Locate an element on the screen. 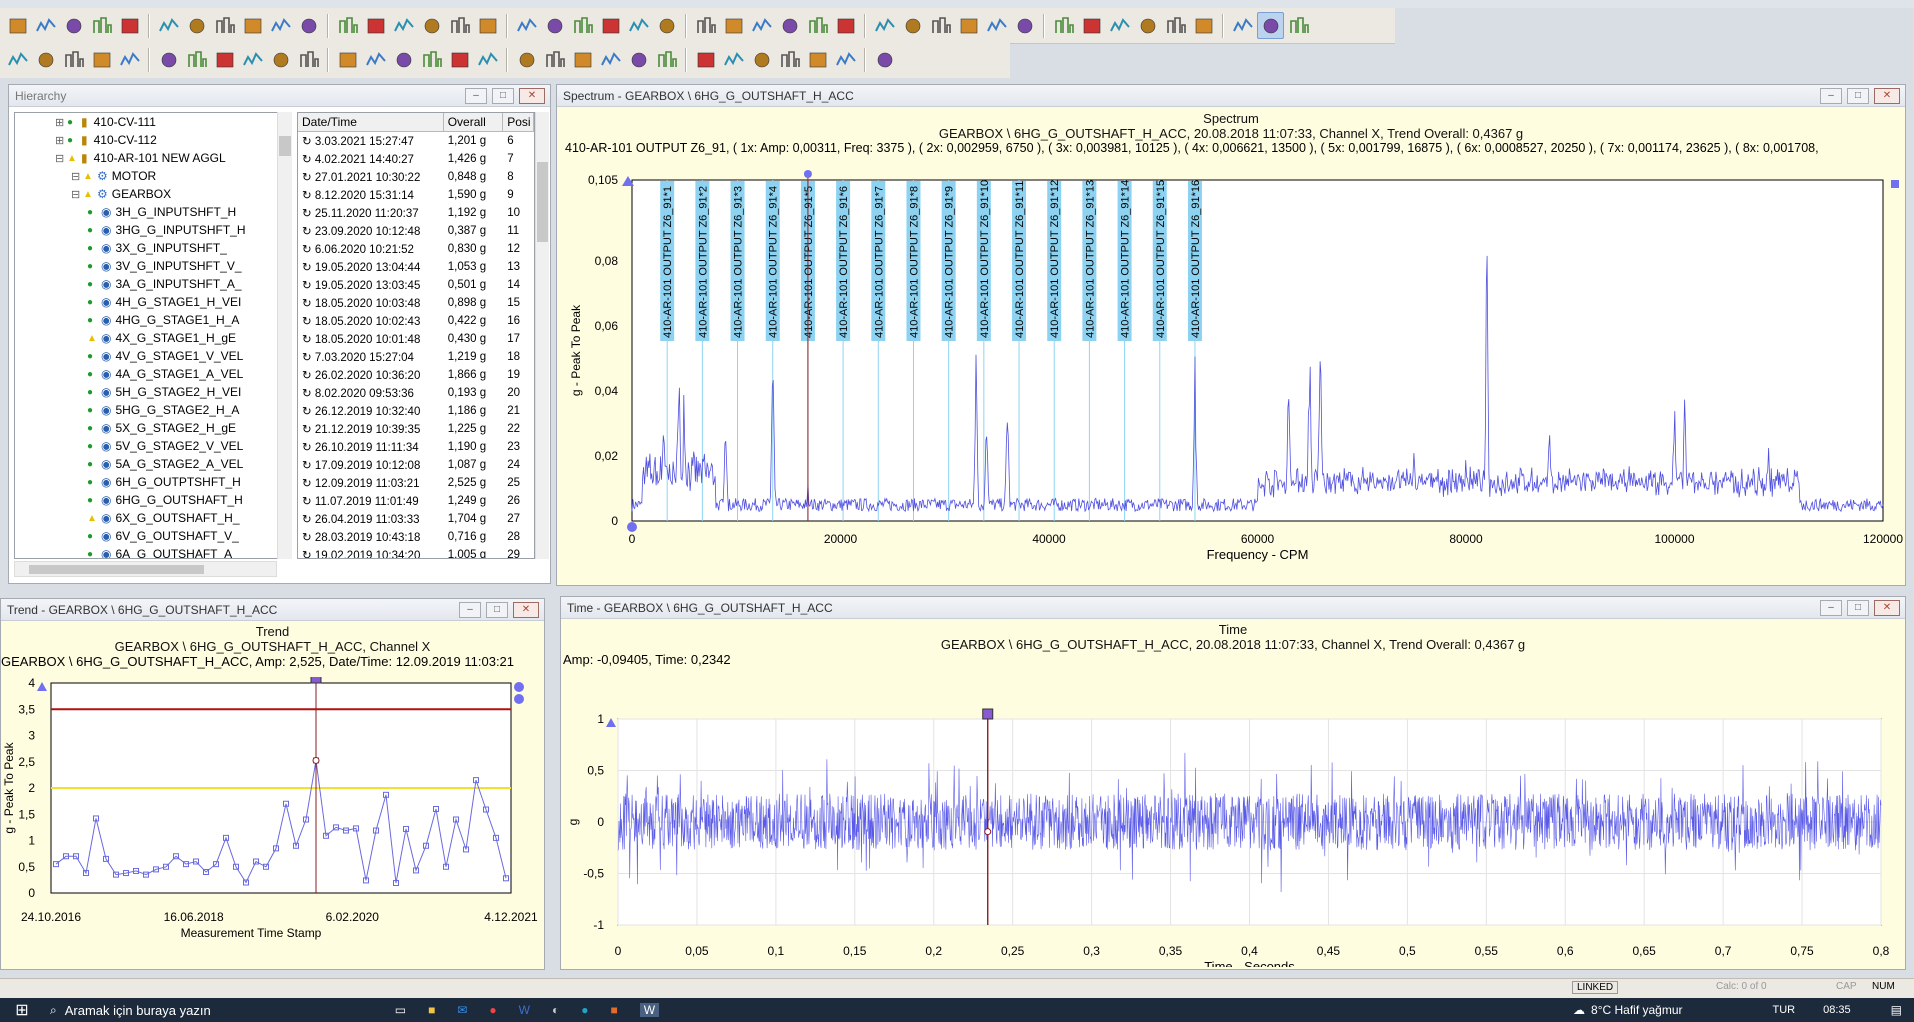 The image size is (1914, 1022). tree-scrollbar is located at coordinates (284, 335).